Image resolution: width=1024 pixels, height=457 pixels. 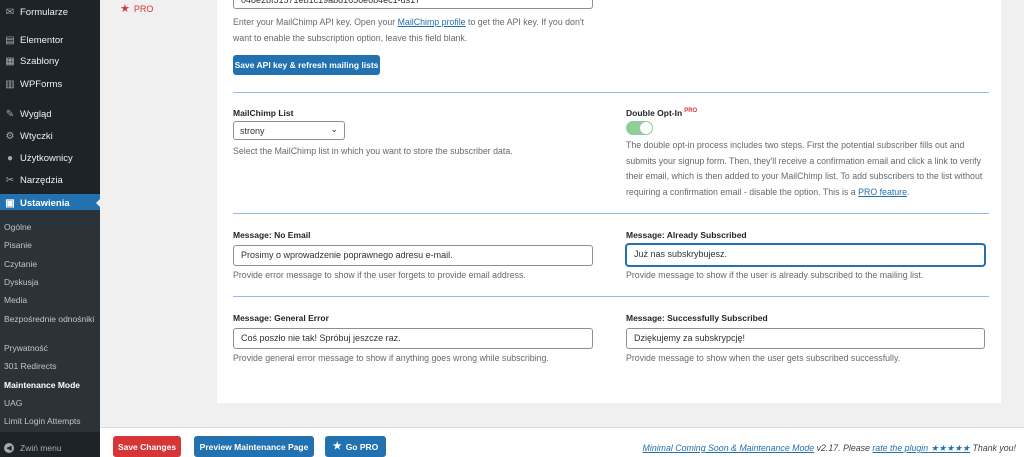 I want to click on menu-item-wygl-d: ✎ Wygląd, so click(x=50, y=114).